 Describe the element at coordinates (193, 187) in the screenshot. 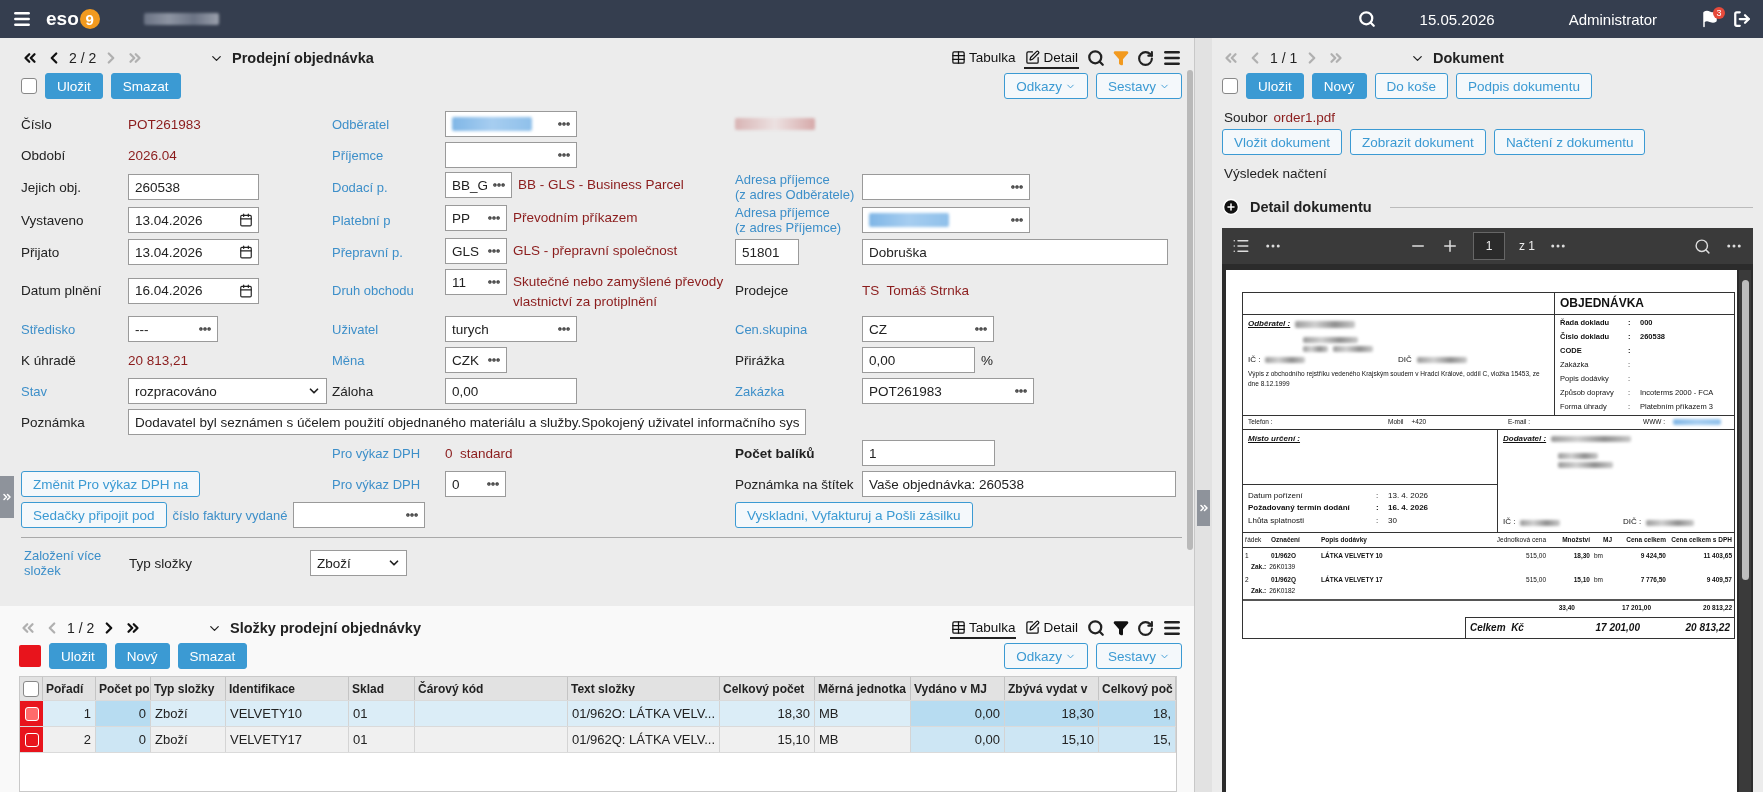

I see `input-field: 260538` at that location.